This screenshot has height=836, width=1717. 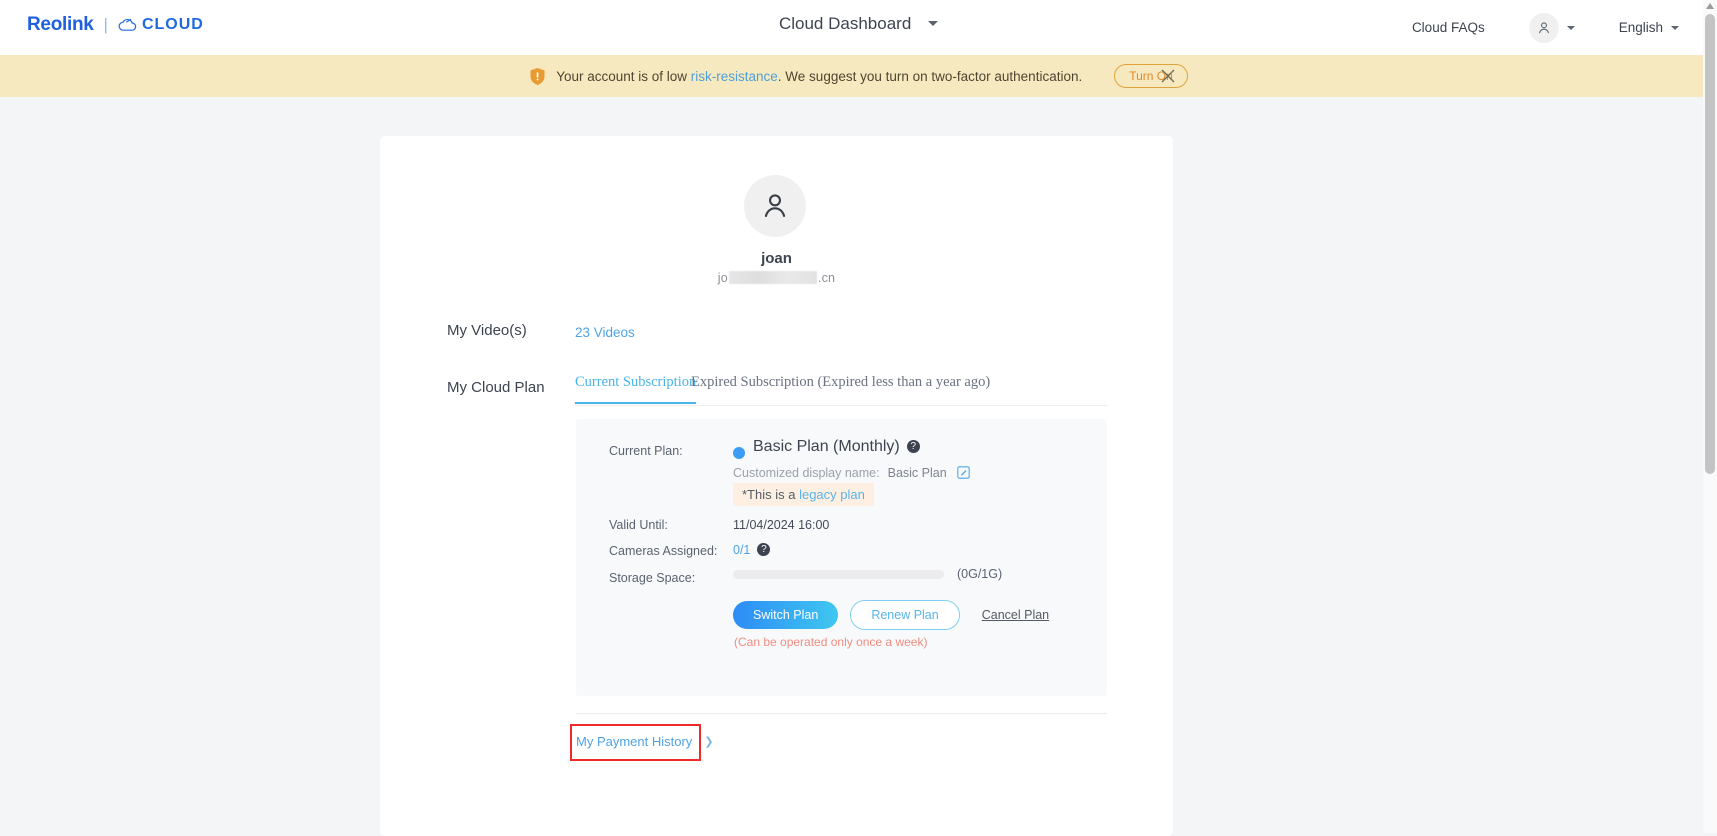 What do you see at coordinates (60, 24) in the screenshot?
I see `brand-name: Reolink` at bounding box center [60, 24].